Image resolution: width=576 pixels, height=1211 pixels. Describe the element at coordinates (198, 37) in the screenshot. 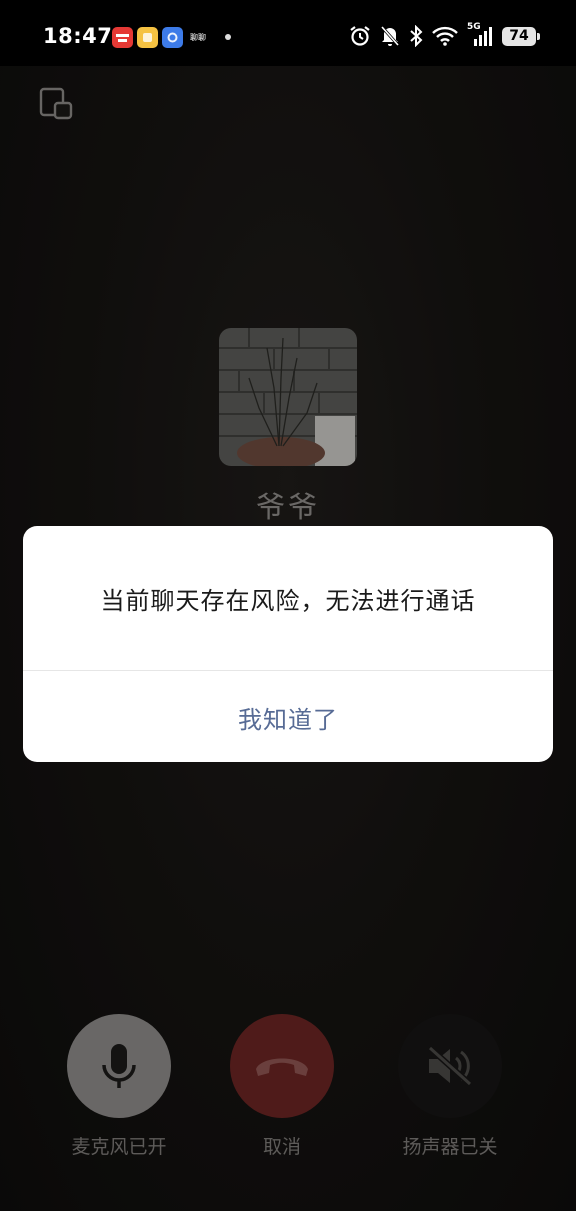

I see `app-notification-badge: 聊聊` at that location.